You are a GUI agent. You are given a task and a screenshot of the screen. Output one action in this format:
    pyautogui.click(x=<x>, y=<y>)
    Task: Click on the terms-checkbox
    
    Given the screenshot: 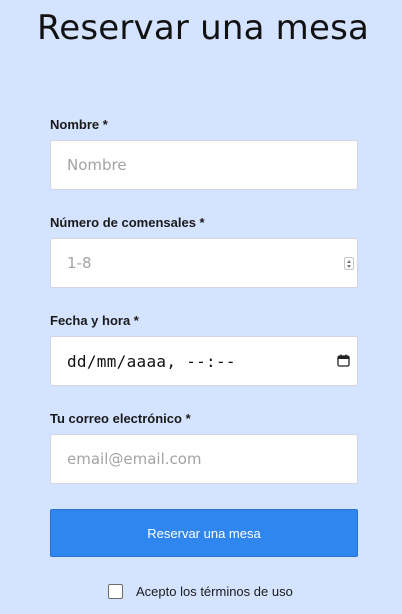 What is the action you would take?
    pyautogui.click(x=115, y=591)
    